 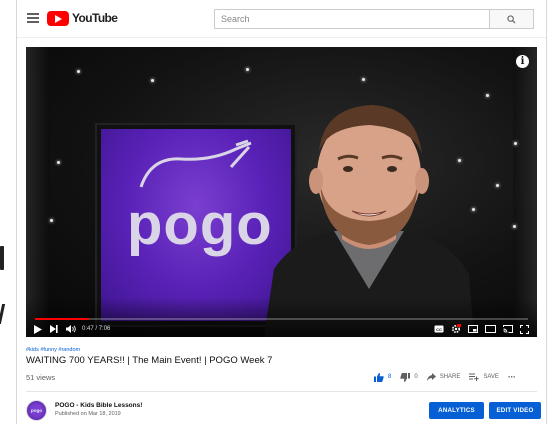 I want to click on top-bar: YouTube, so click(x=281, y=19).